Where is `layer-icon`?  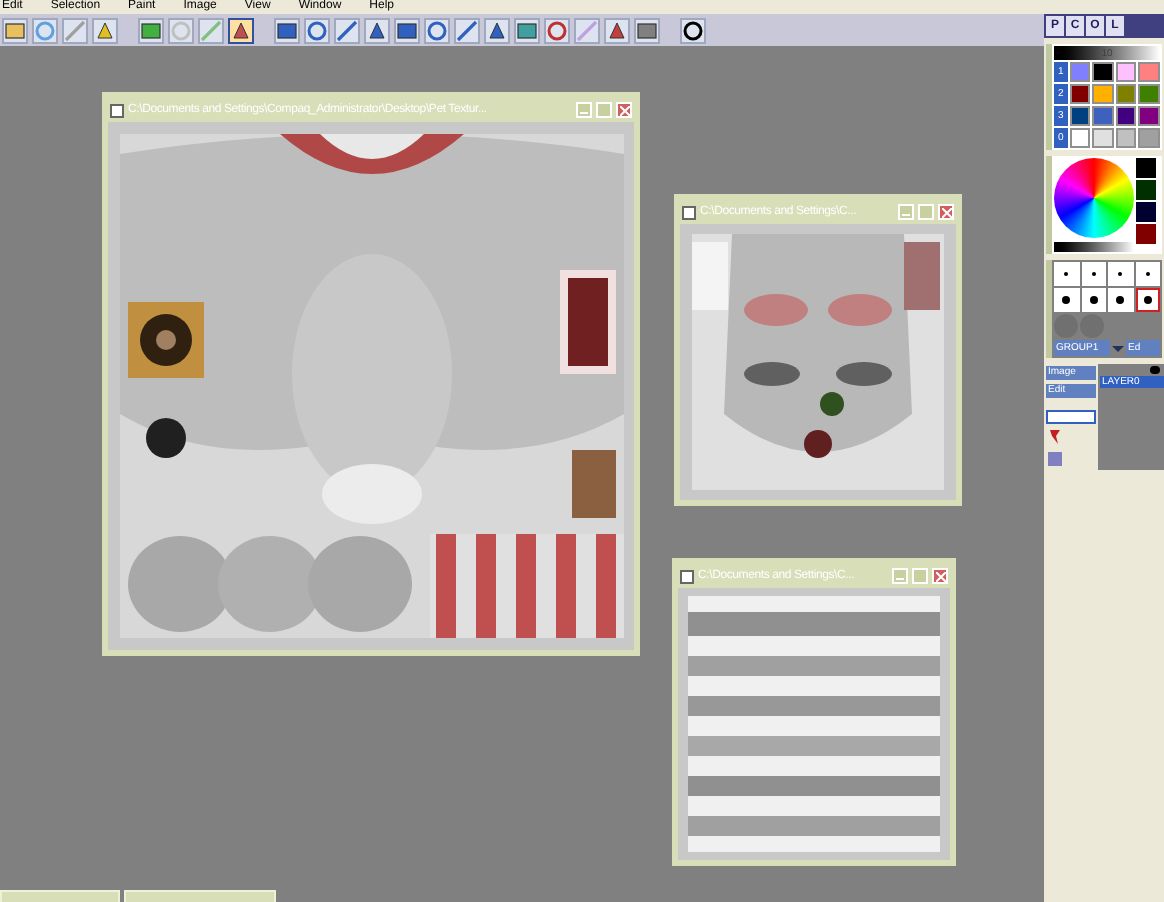
layer-icon is located at coordinates (1055, 459).